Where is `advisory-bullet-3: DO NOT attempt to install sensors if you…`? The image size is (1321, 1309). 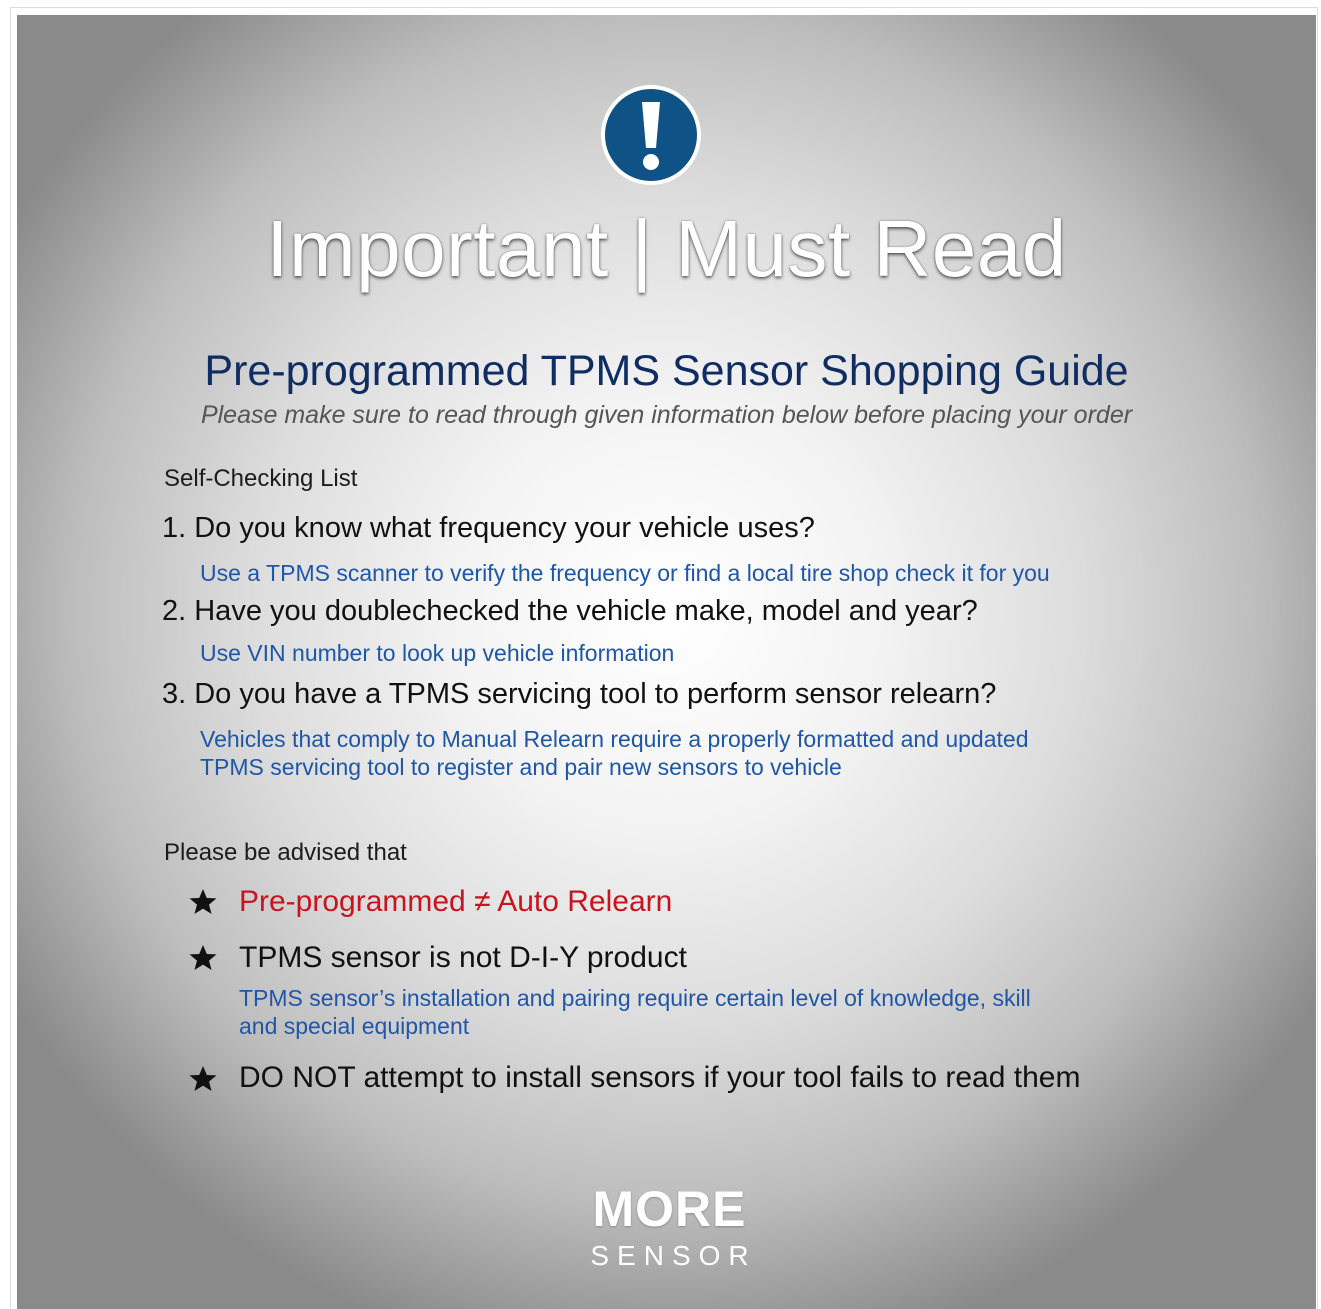
advisory-bullet-3: DO NOT attempt to install sensors if you… is located at coordinates (660, 1077).